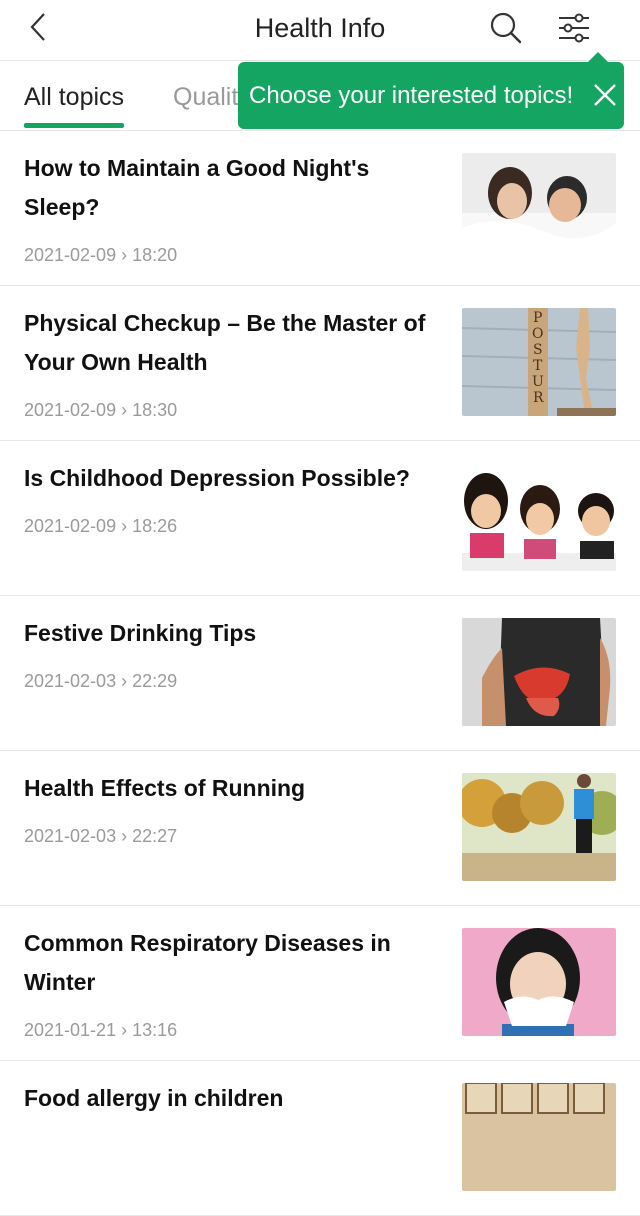 The width and height of the screenshot is (640, 1216). I want to click on article-timestamp: 2021-02-03 › 22:29, so click(101, 681).